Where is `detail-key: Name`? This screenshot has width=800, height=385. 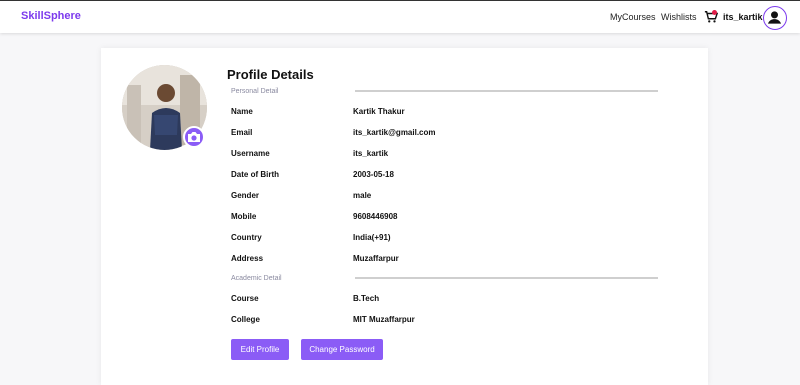 detail-key: Name is located at coordinates (242, 111).